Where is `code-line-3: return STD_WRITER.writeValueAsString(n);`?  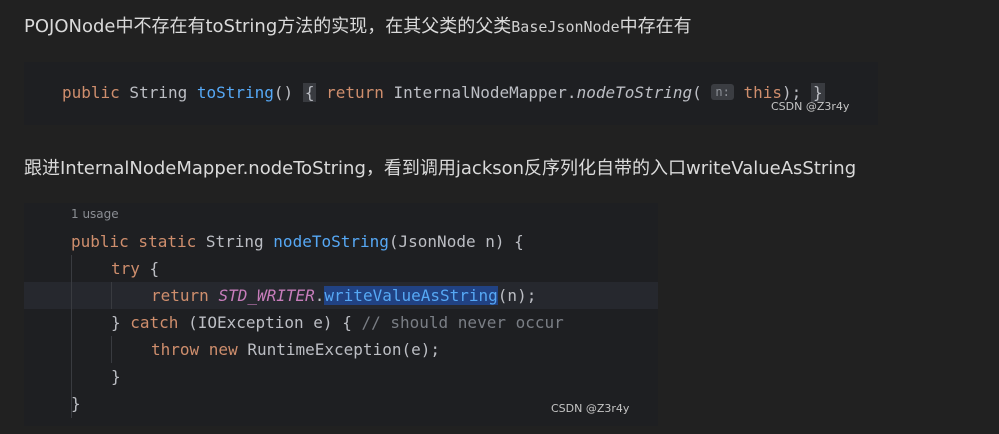
code-line-3: return STD_WRITER.writeValueAsString(n); is located at coordinates (343, 295).